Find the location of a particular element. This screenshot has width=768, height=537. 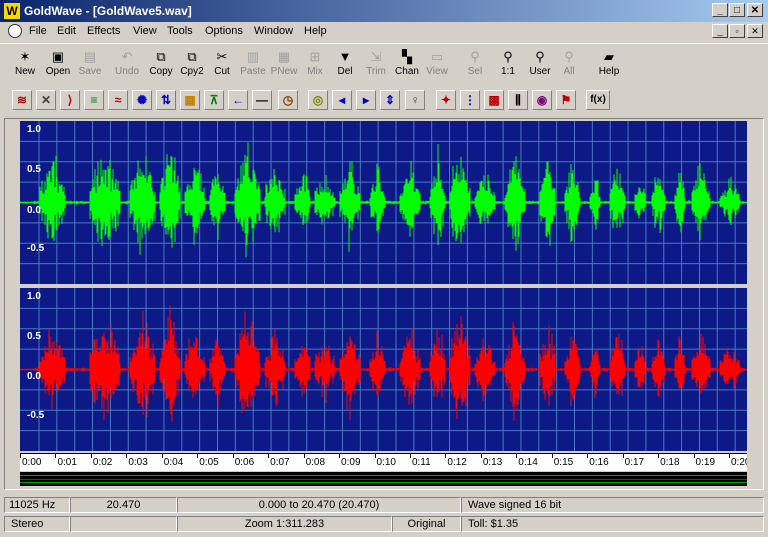

time-tick-label: 0:17 is located at coordinates (634, 462).